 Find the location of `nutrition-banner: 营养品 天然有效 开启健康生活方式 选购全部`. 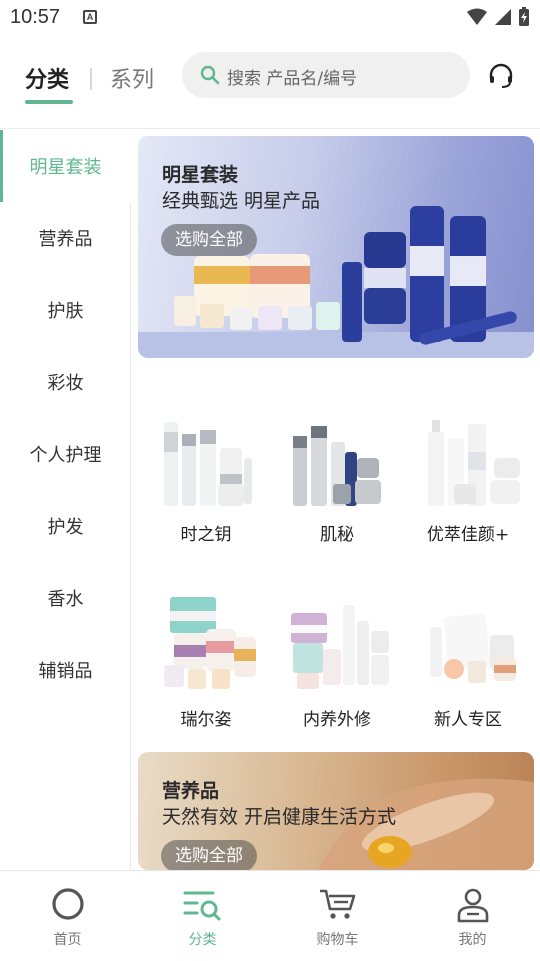

nutrition-banner: 营养品 天然有效 开启健康生活方式 选购全部 is located at coordinates (336, 811).